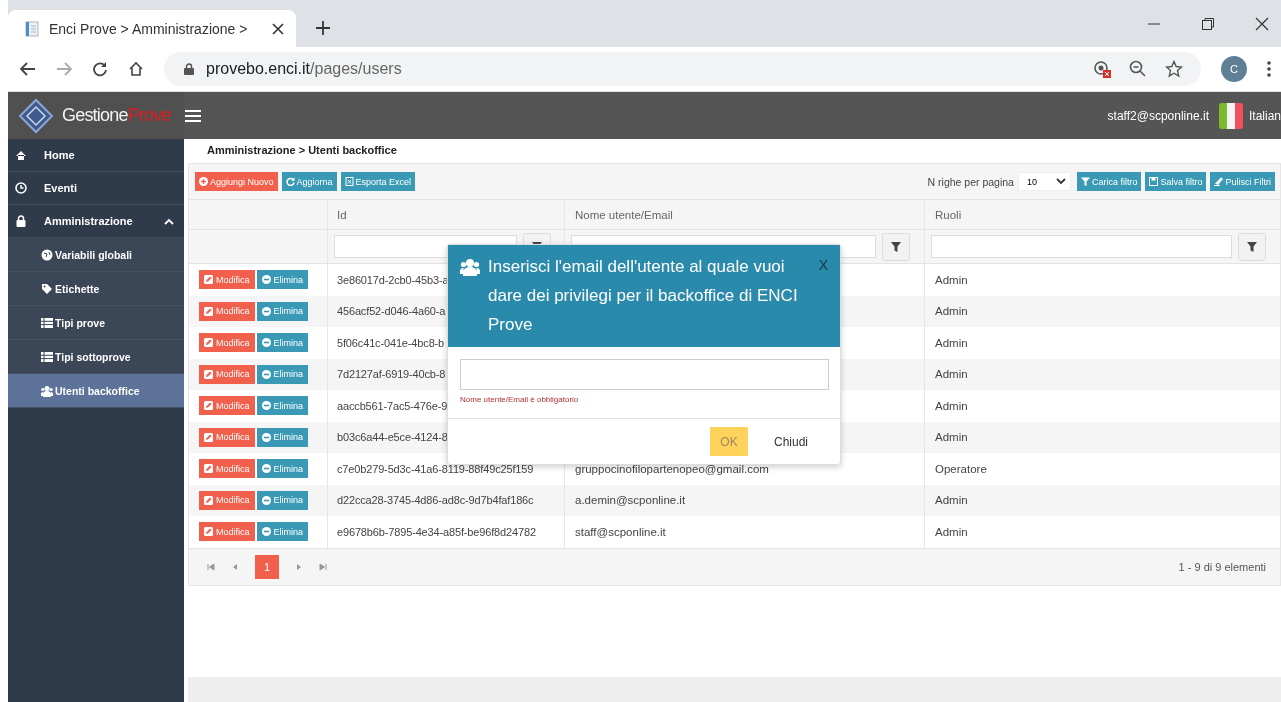  Describe the element at coordinates (470, 267) in the screenshot. I see `users-icon` at that location.